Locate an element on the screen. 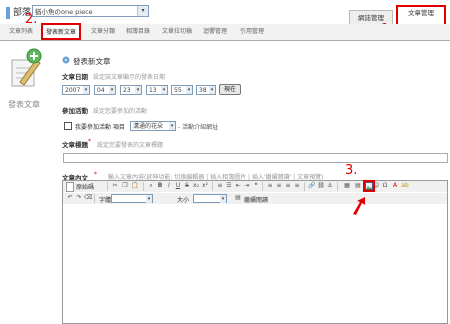 This screenshot has width=450, height=324. flash-icon: ▦ is located at coordinates (347, 186).